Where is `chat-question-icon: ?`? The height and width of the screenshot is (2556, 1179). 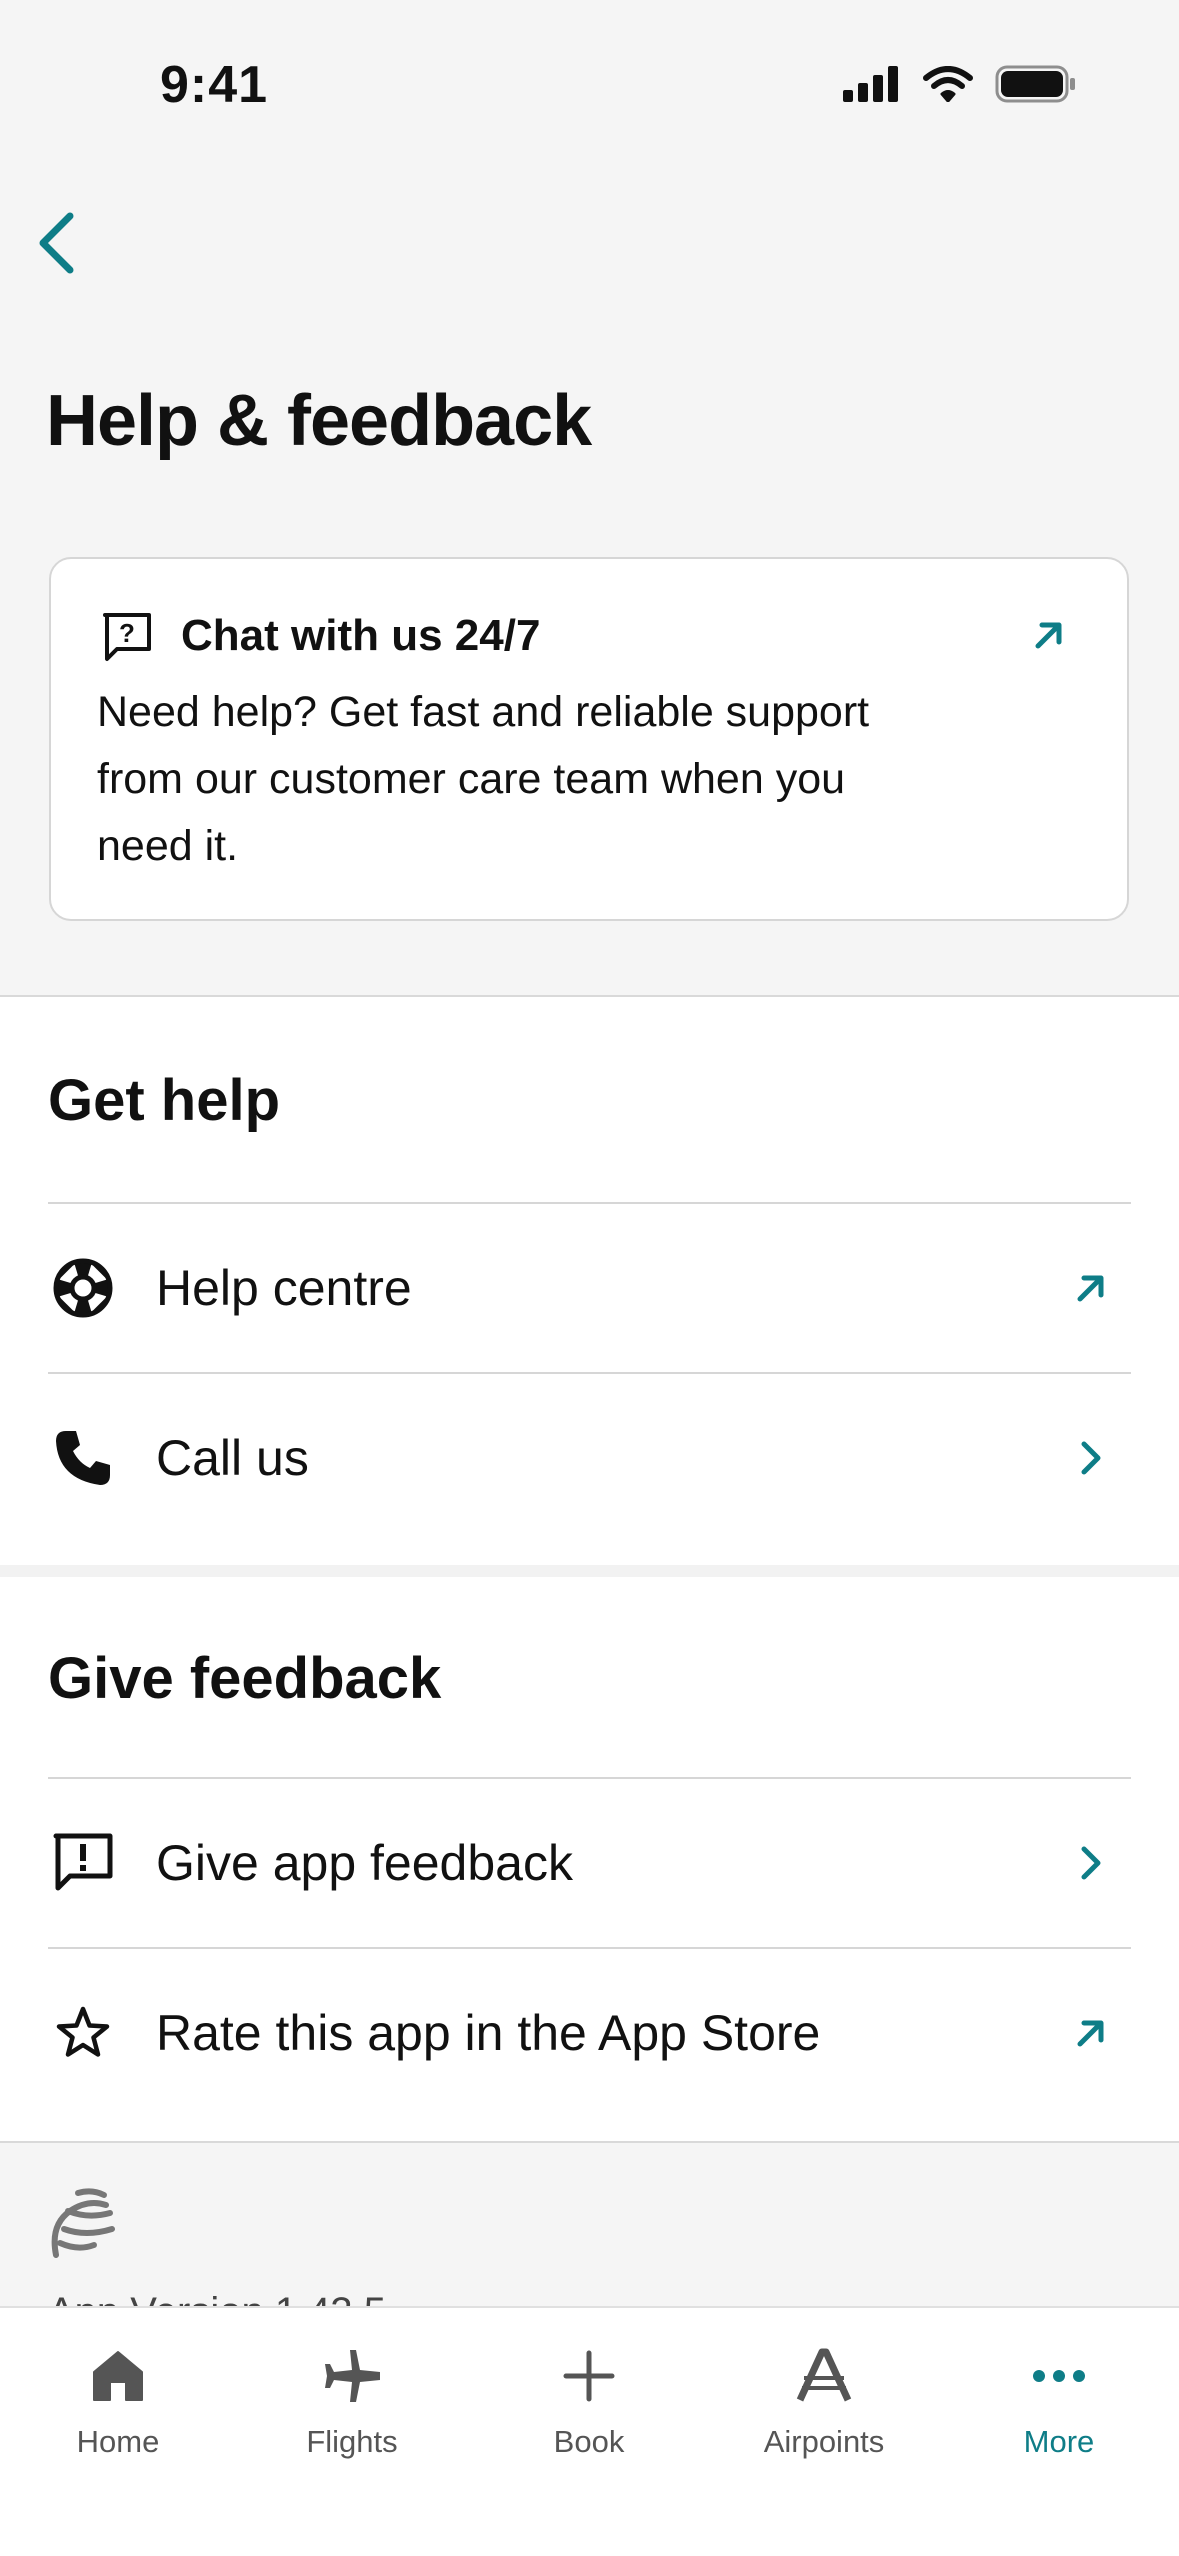 chat-question-icon: ? is located at coordinates (127, 639).